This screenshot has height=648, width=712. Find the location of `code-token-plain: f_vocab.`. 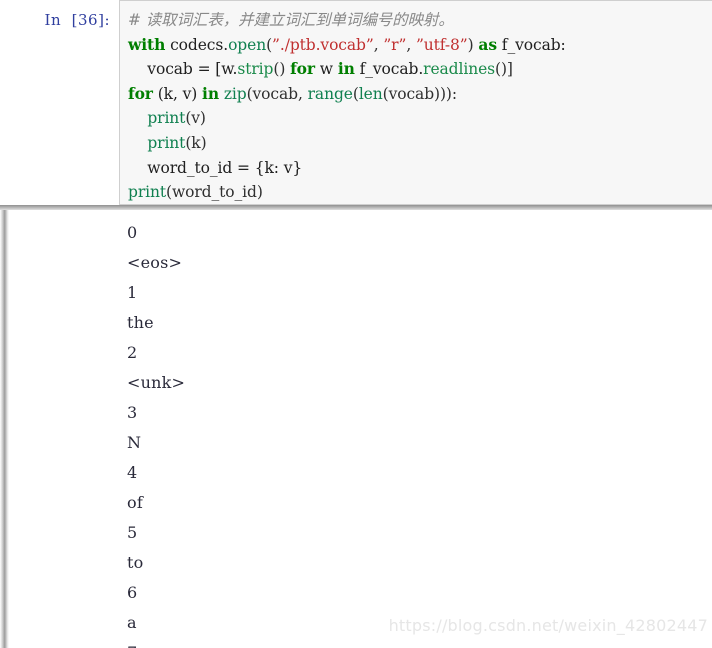

code-token-plain: f_vocab. is located at coordinates (389, 69).